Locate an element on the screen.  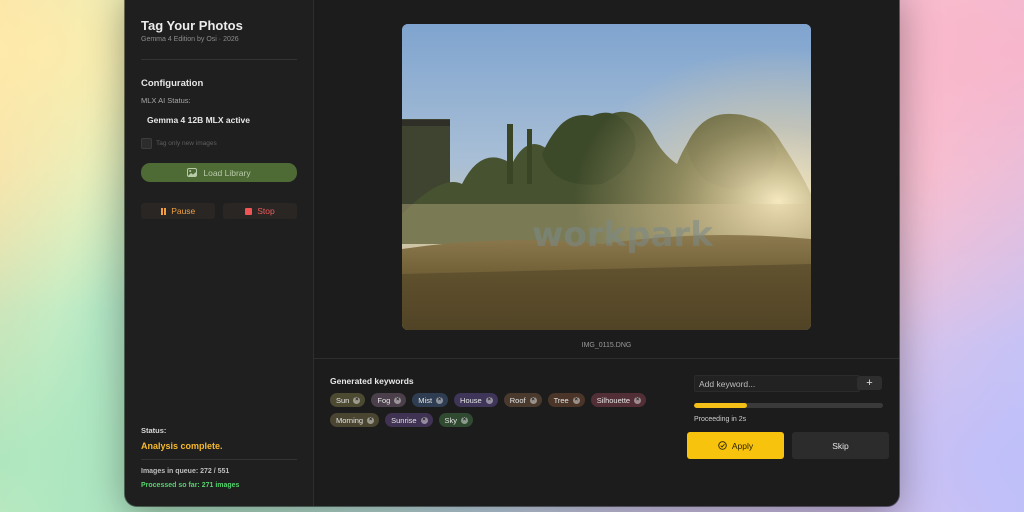
load-library-button: Load Library is located at coordinates (219, 172).